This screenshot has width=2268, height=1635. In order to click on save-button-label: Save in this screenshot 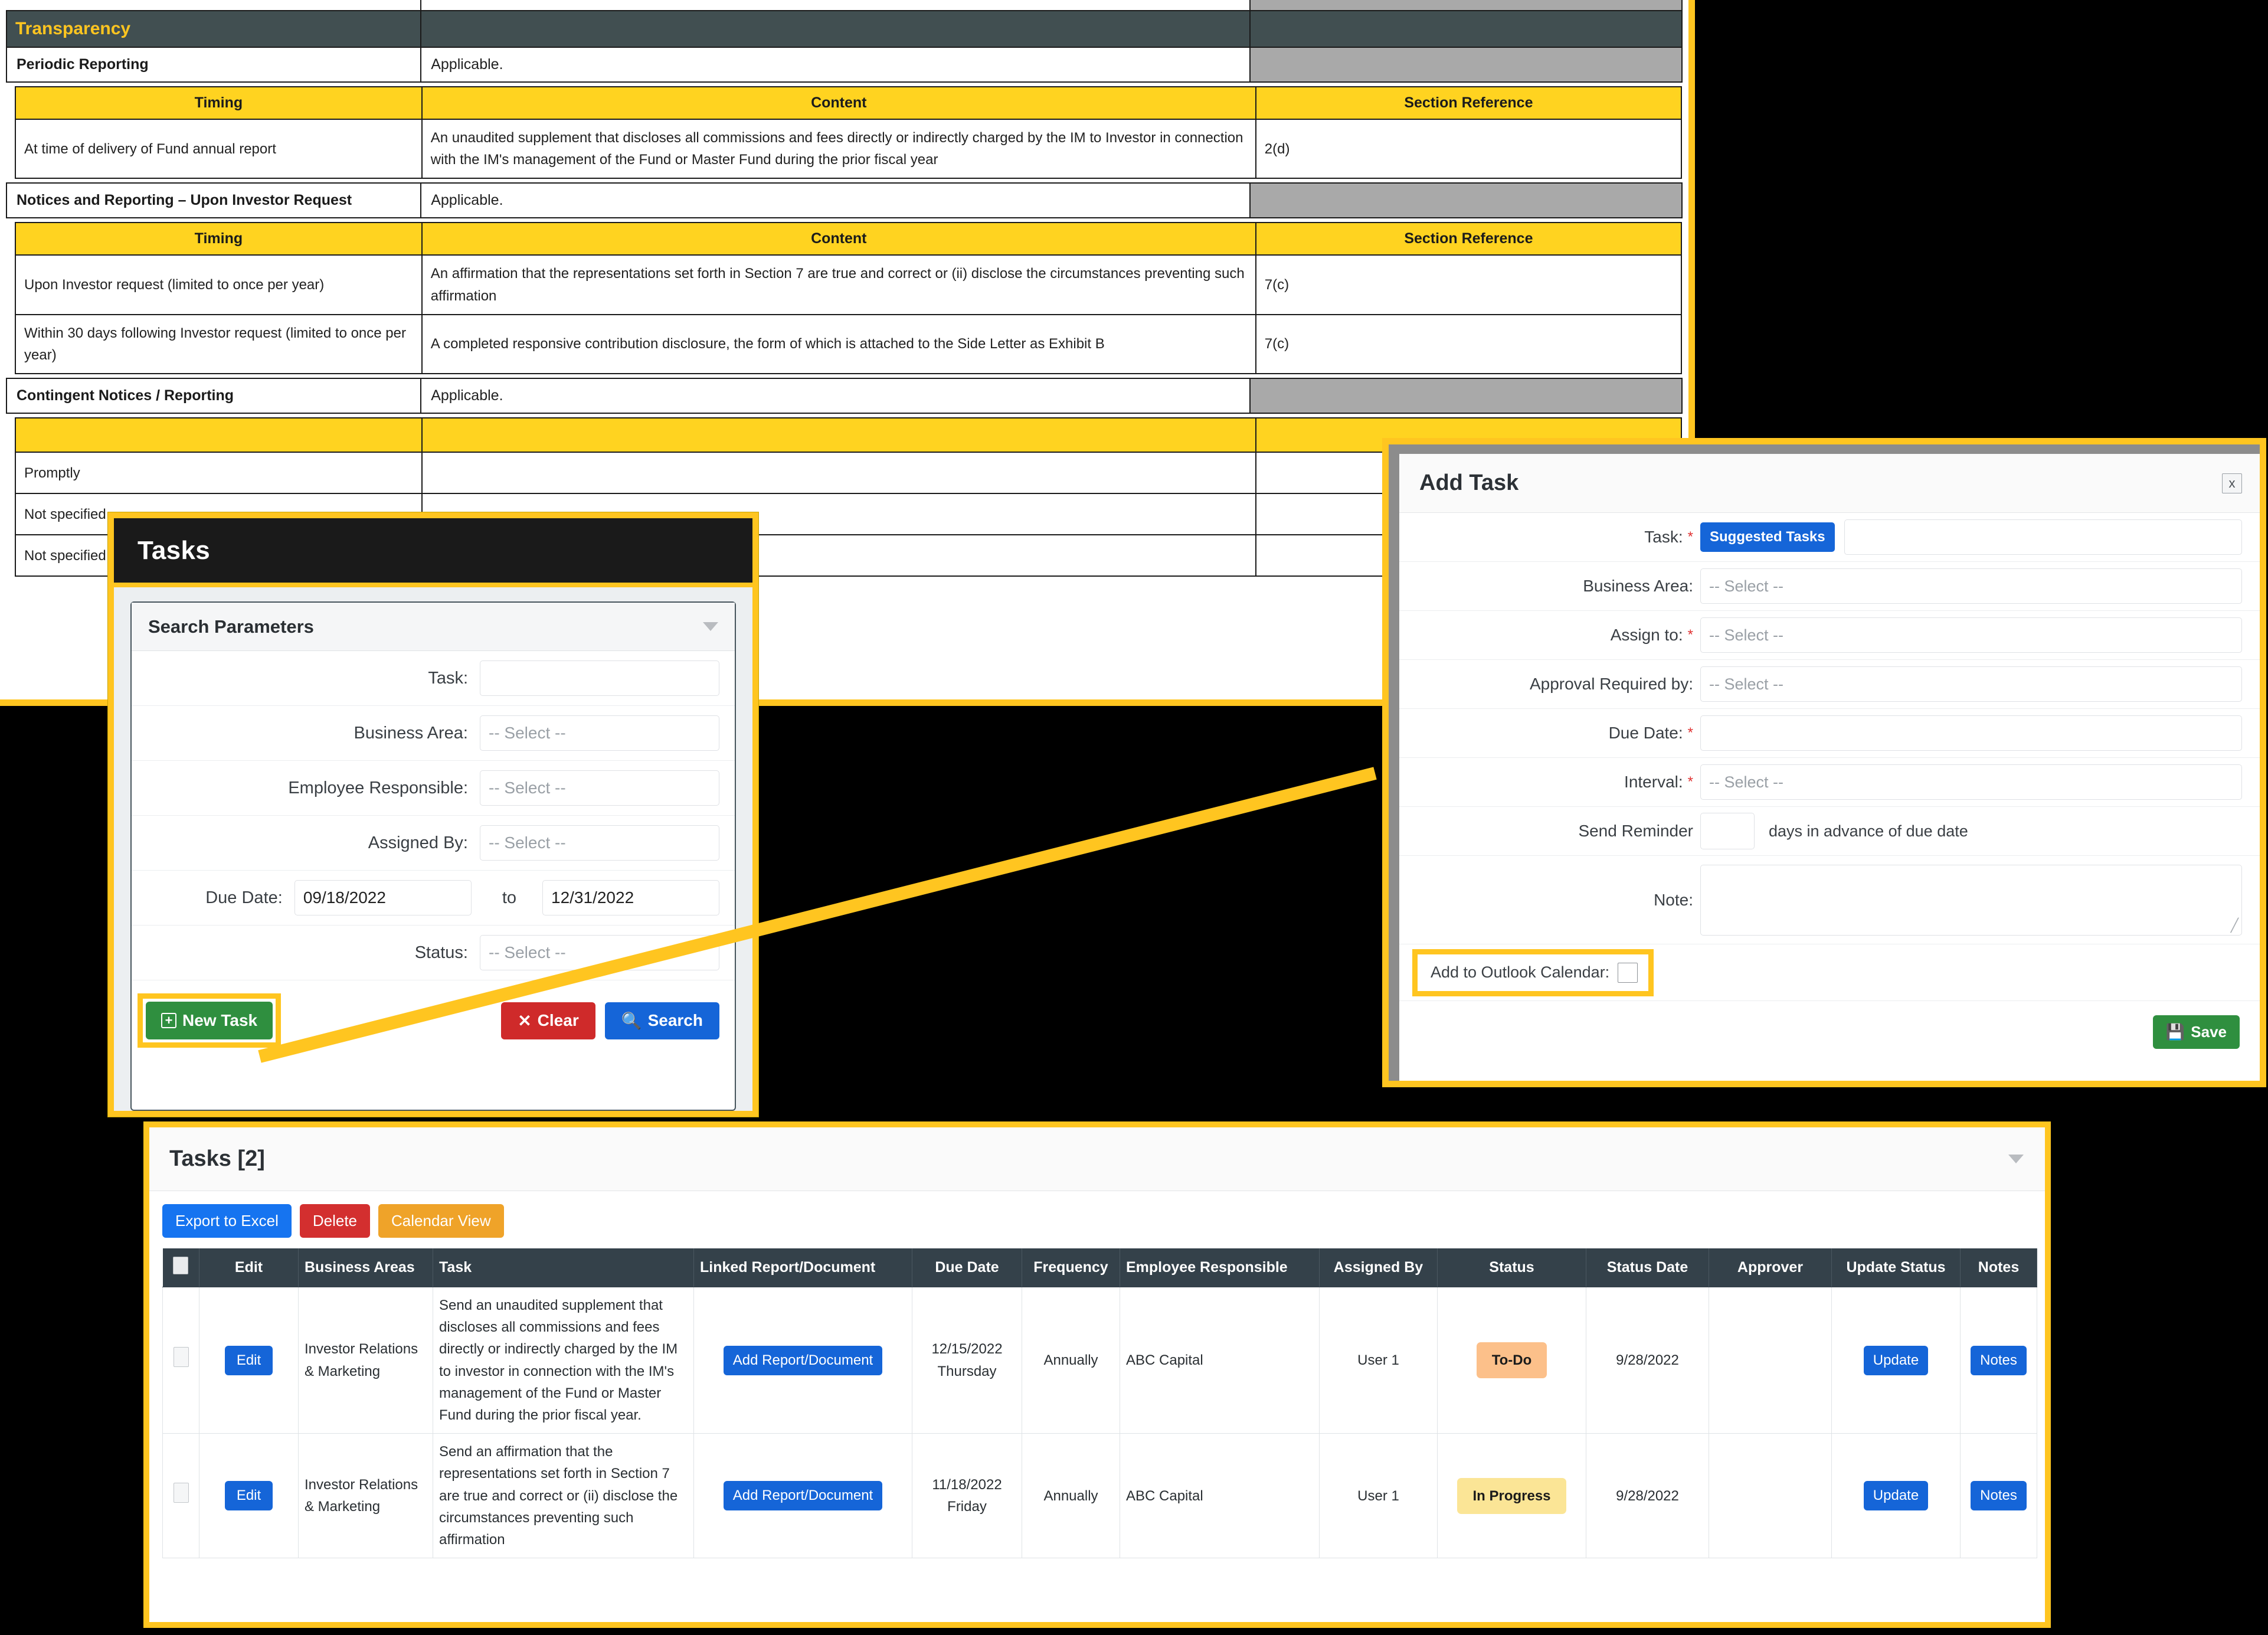, I will do `click(2209, 1032)`.